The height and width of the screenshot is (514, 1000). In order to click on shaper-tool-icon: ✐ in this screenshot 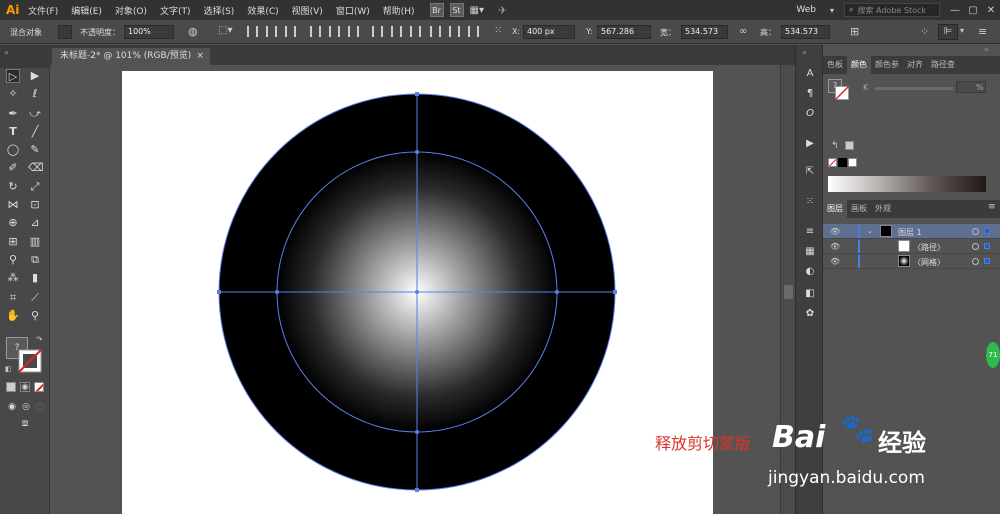, I will do `click(13, 168)`.